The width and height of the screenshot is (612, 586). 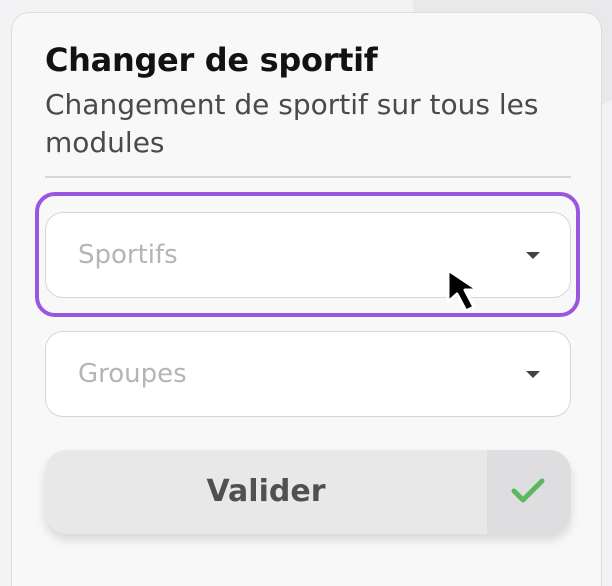 I want to click on sportifs-placeholder: Sportifs, so click(x=128, y=255).